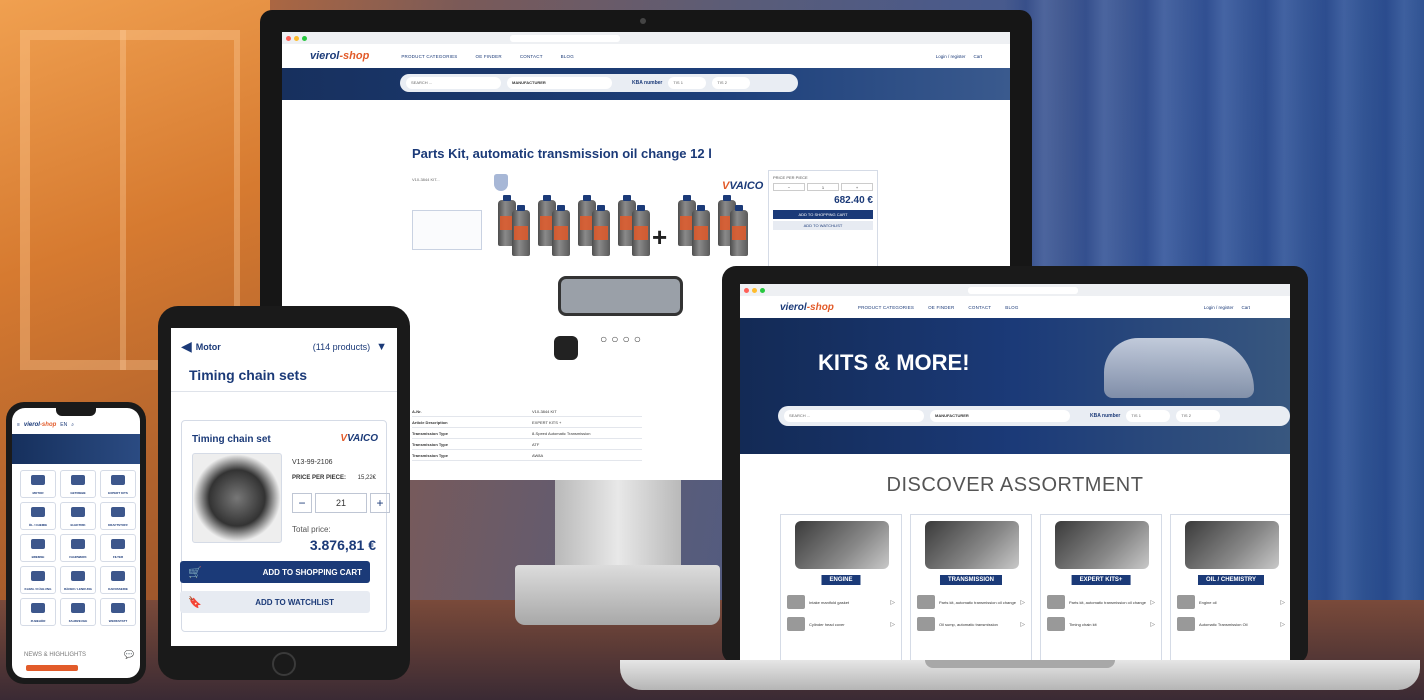 The height and width of the screenshot is (700, 1424). Describe the element at coordinates (208, 347) in the screenshot. I see `category-name: Motor` at that location.